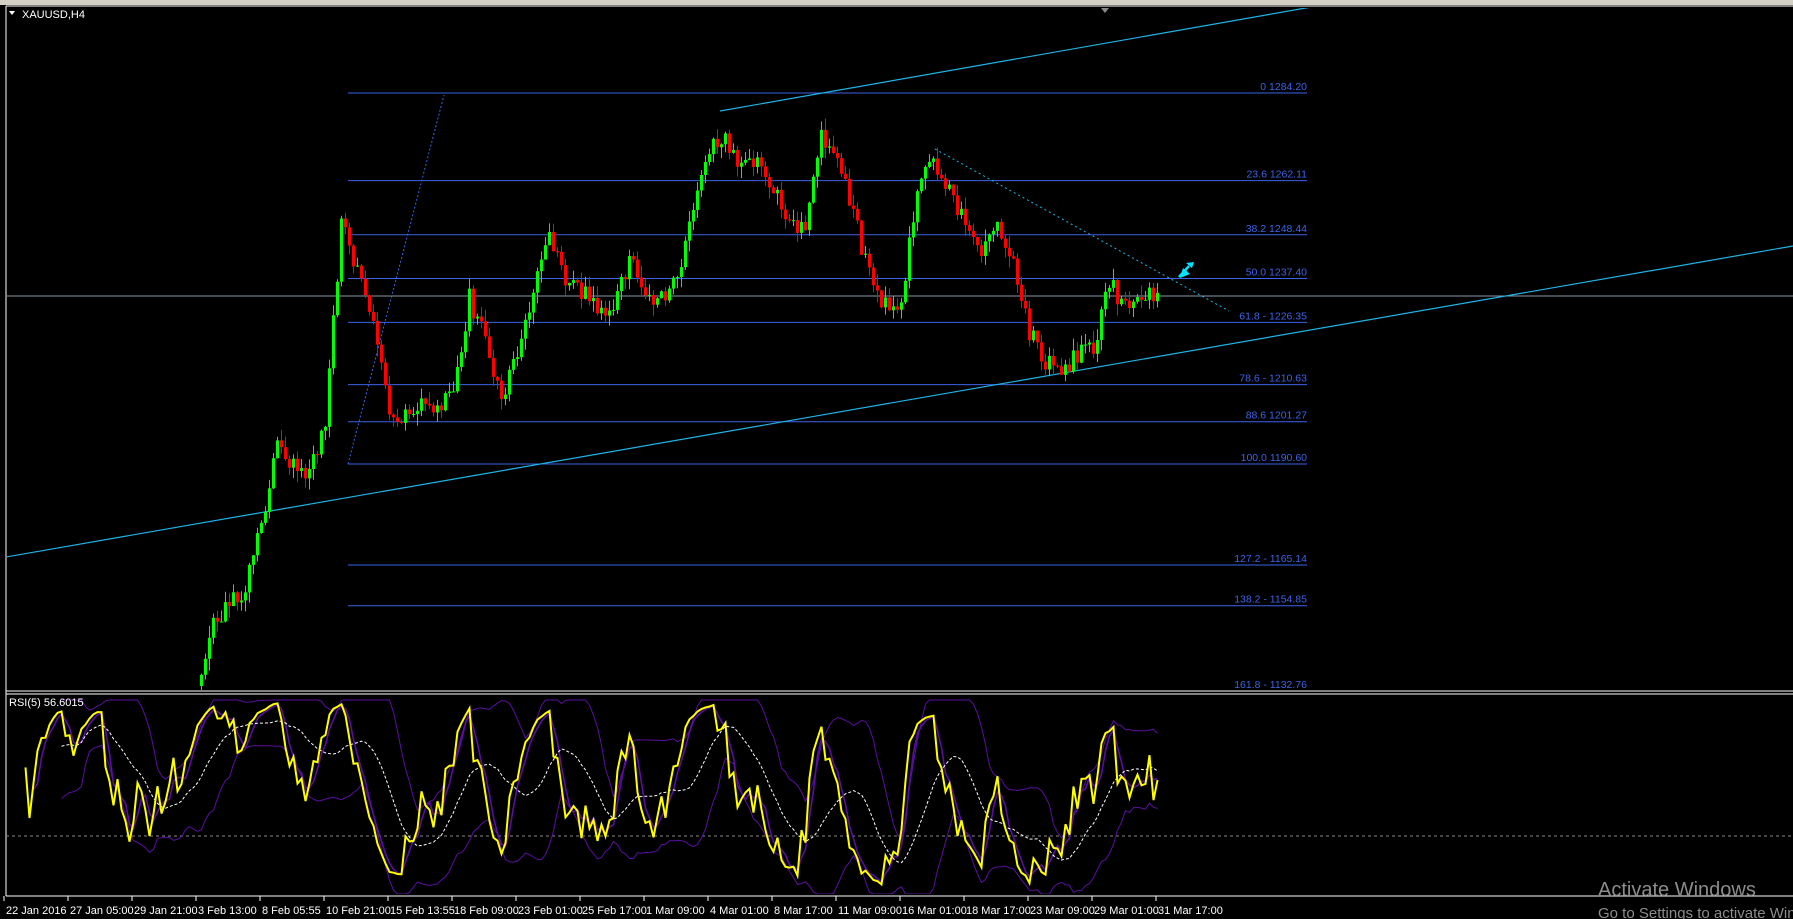 This screenshot has height=919, width=1793. Describe the element at coordinates (291, 911) in the screenshot. I see `time-tick-label: 8 Feb 05:55` at that location.